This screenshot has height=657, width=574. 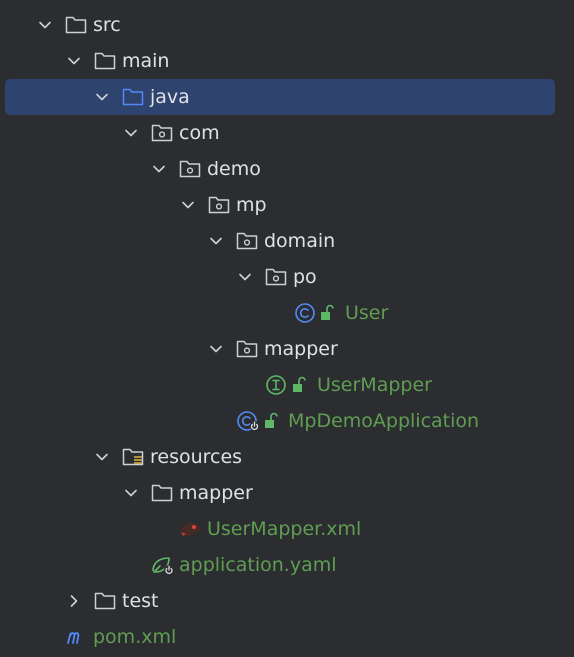 I want to click on source-folder-icon, so click(x=133, y=97).